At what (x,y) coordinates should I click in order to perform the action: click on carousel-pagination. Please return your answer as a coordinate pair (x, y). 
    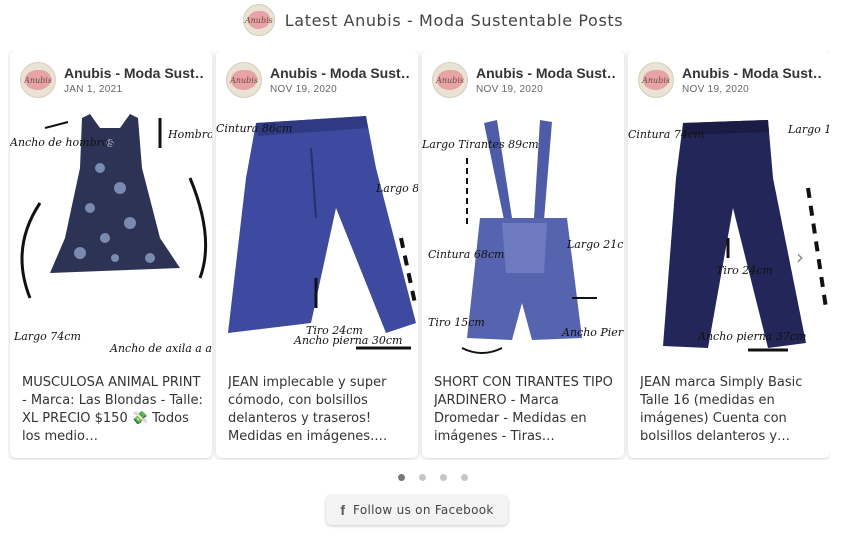
    Looking at the image, I should click on (433, 477).